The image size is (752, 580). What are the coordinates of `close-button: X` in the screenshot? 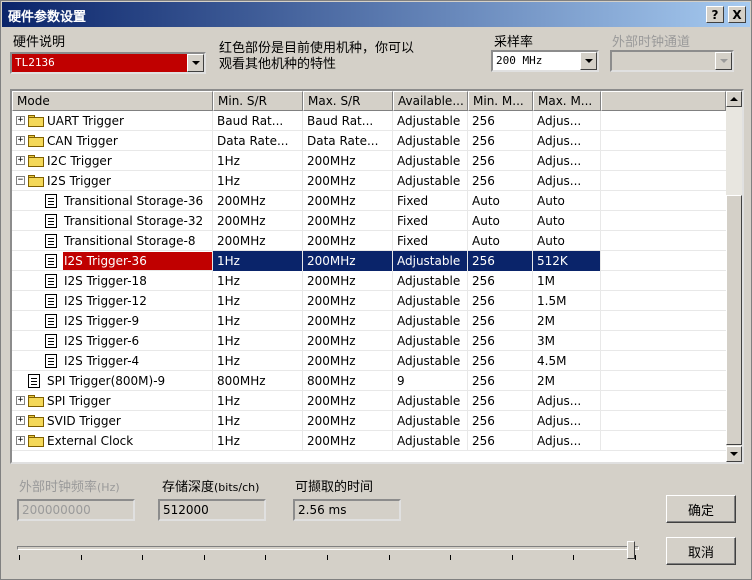 It's located at (737, 14).